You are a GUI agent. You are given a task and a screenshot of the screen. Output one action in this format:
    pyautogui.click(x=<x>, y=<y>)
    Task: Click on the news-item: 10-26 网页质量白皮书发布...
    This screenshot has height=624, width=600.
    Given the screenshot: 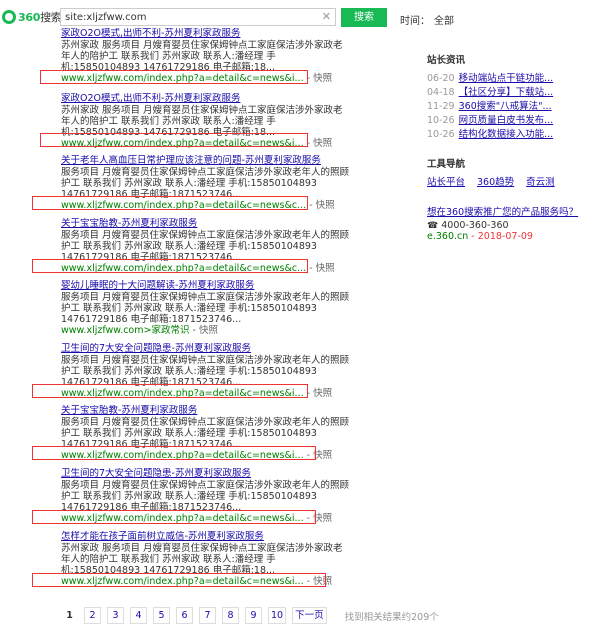 What is the action you would take?
    pyautogui.click(x=513, y=121)
    